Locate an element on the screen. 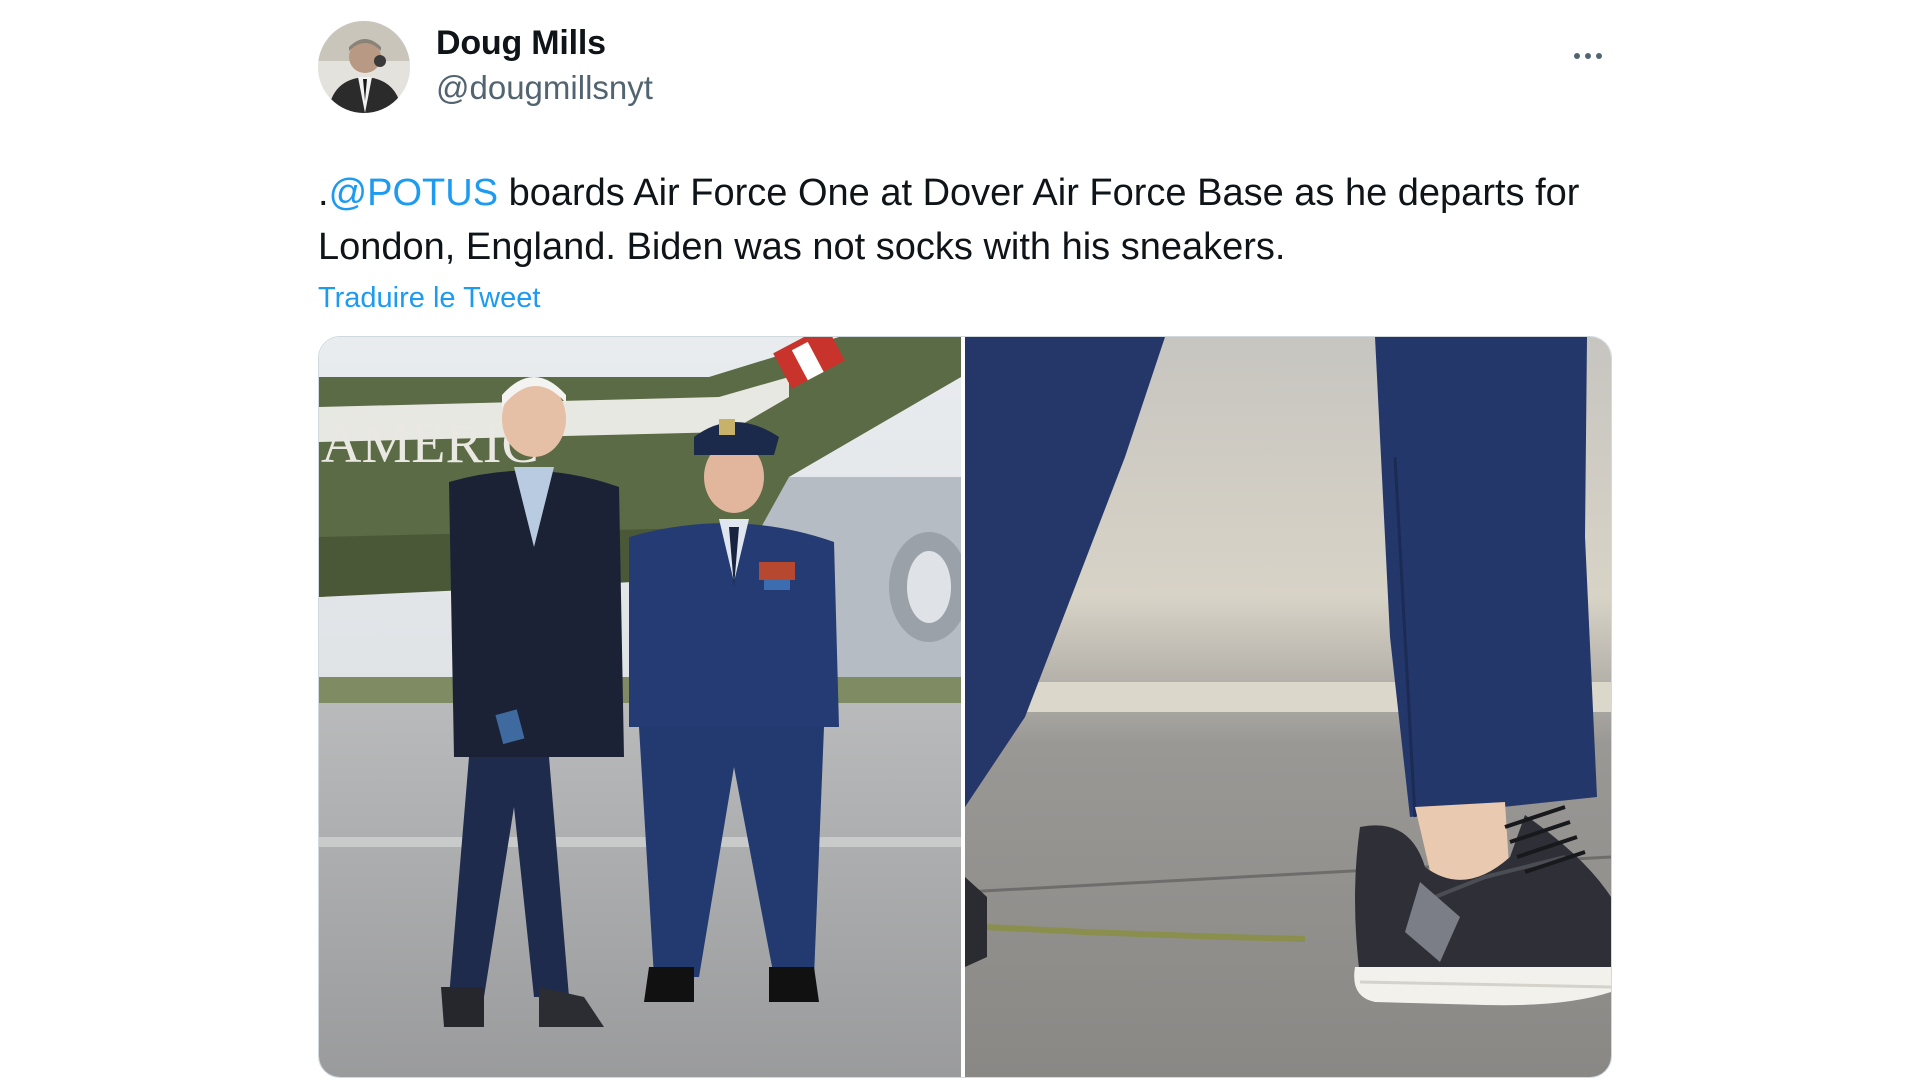  avatar is located at coordinates (364, 67).